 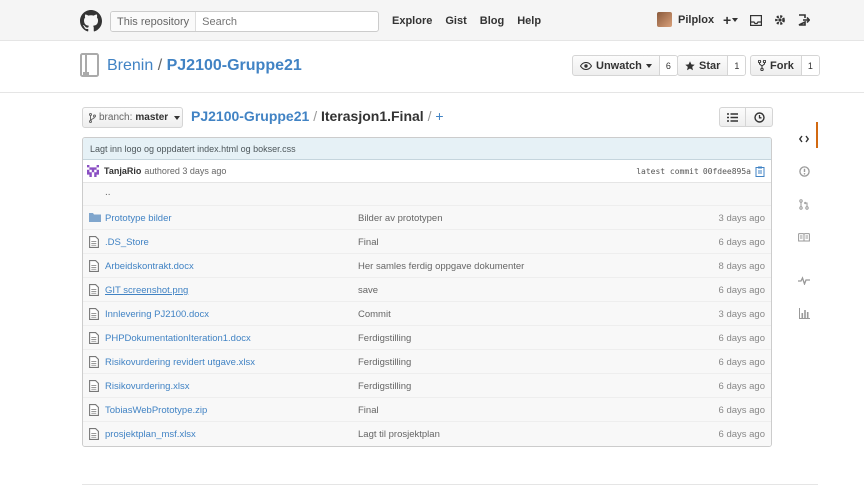 I want to click on unwatch-button: Unwatch 6, so click(x=625, y=65).